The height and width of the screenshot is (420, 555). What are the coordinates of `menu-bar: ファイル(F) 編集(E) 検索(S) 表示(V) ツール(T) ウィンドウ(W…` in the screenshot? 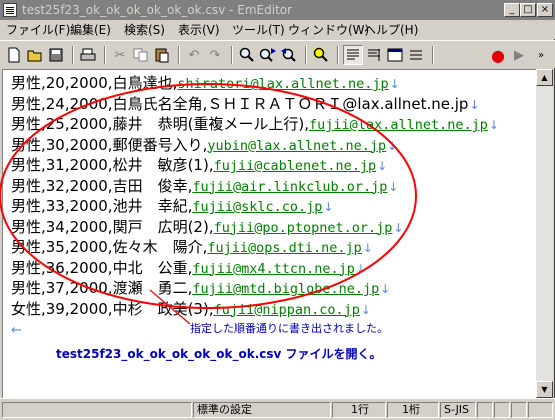 It's located at (277, 29).